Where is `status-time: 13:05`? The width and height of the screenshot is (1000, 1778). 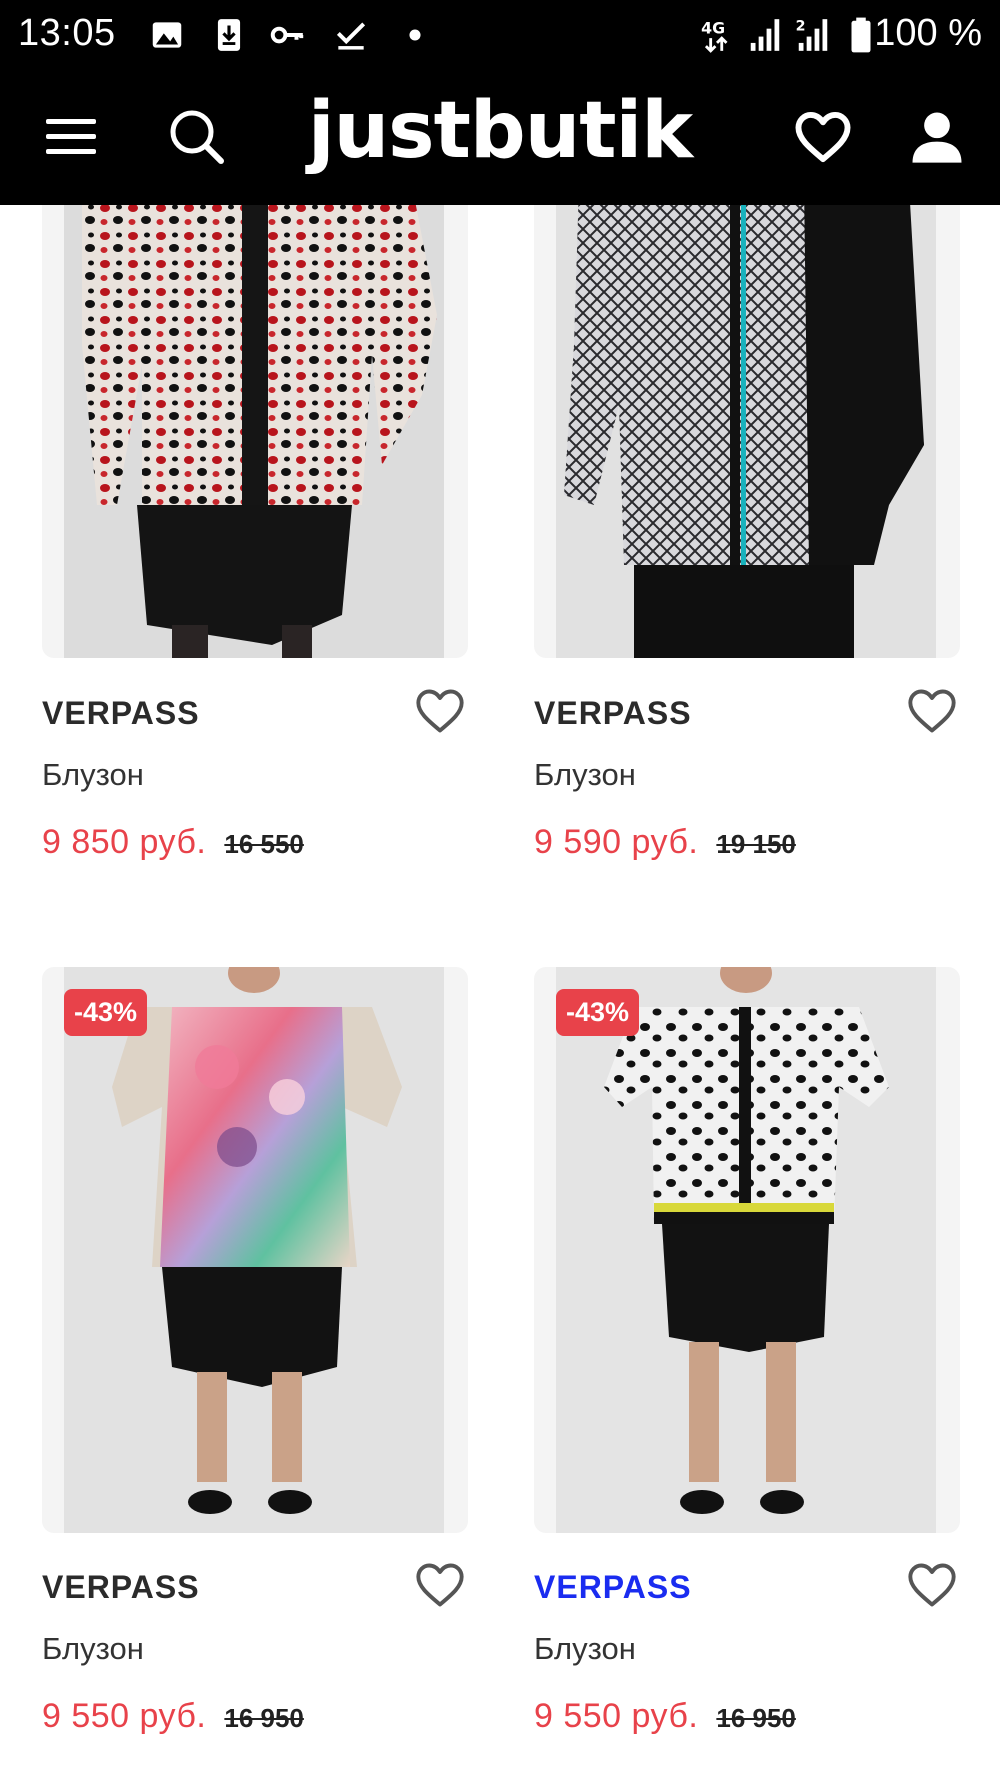
status-time: 13:05 is located at coordinates (67, 33).